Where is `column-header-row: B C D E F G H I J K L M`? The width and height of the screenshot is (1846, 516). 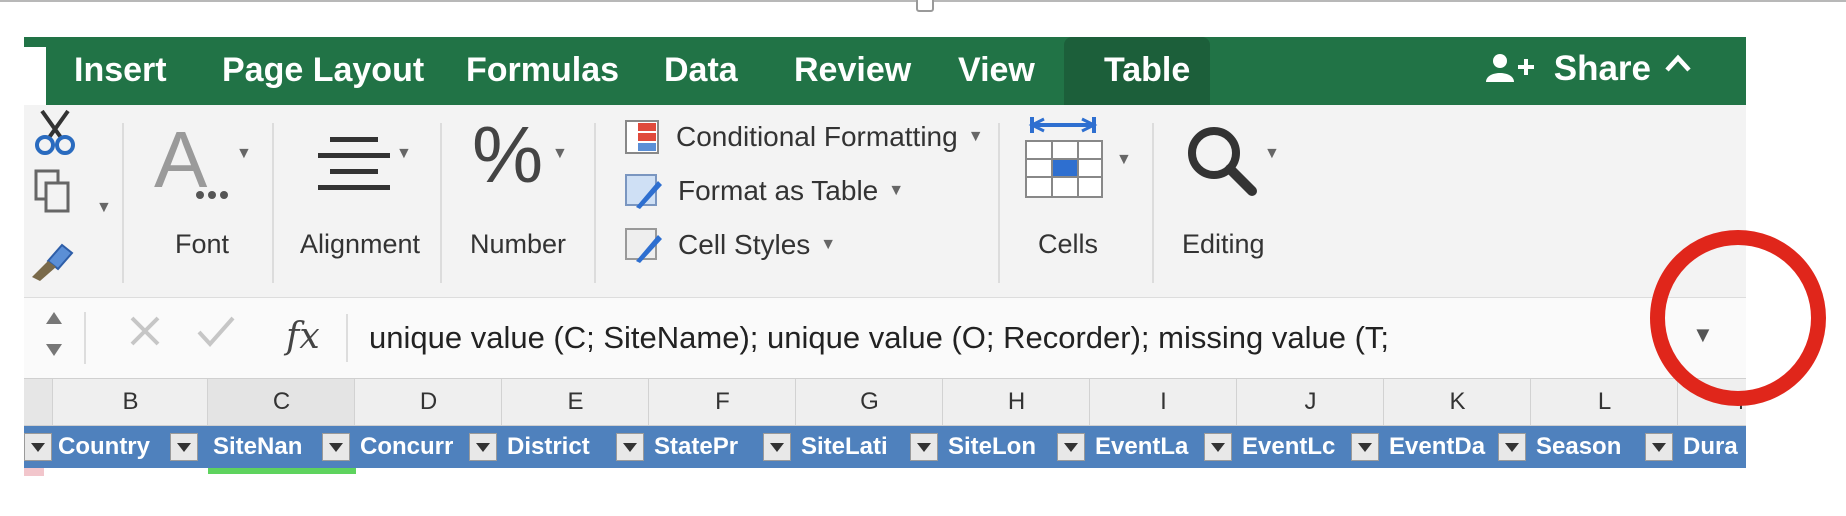
column-header-row: B C D E F G H I J K L M is located at coordinates (885, 402).